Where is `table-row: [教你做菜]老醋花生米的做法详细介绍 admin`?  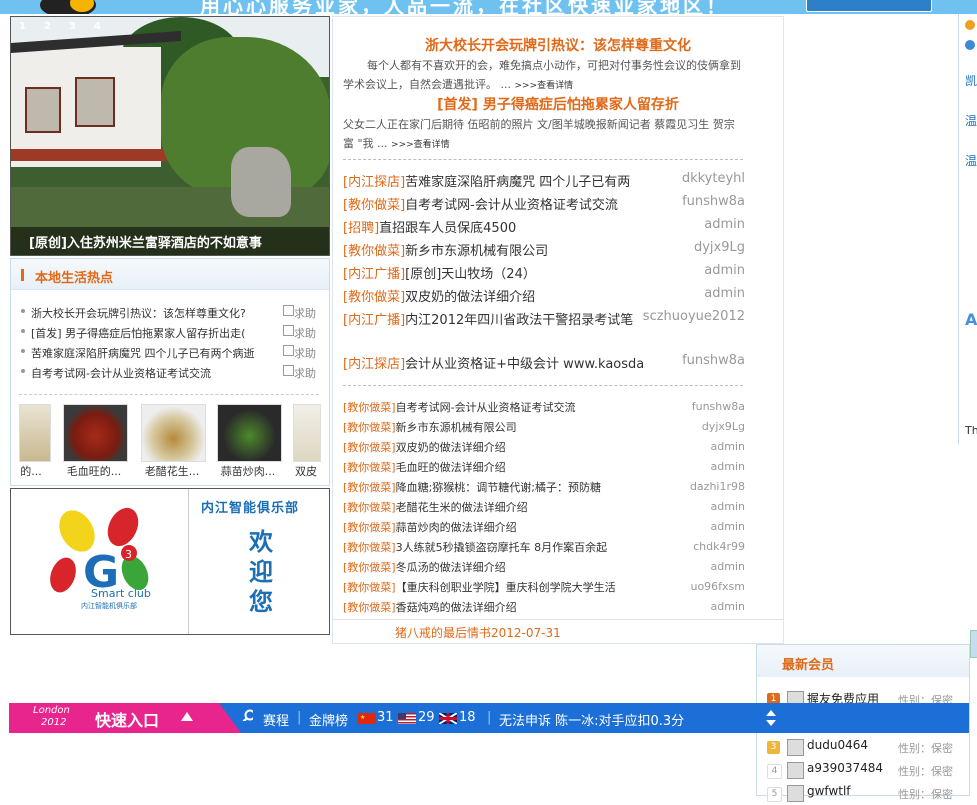
table-row: [教你做菜]老醋花生米的做法详细介绍 admin is located at coordinates (544, 507).